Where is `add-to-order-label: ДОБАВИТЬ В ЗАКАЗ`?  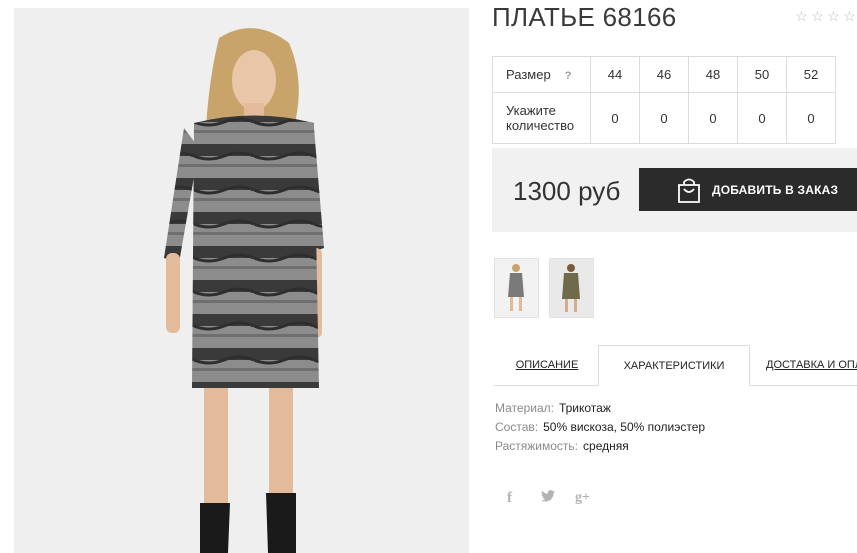
add-to-order-label: ДОБАВИТЬ В ЗАКАЗ is located at coordinates (775, 189).